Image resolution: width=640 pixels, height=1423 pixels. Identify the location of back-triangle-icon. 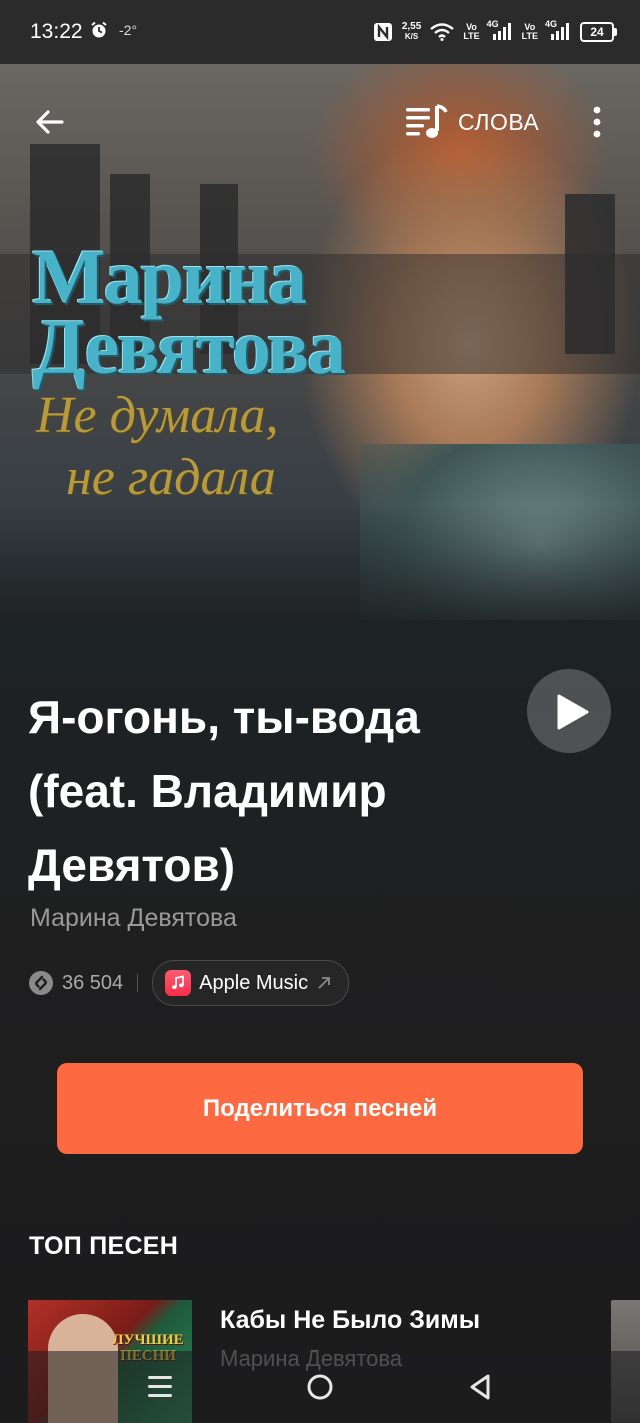
(480, 1387).